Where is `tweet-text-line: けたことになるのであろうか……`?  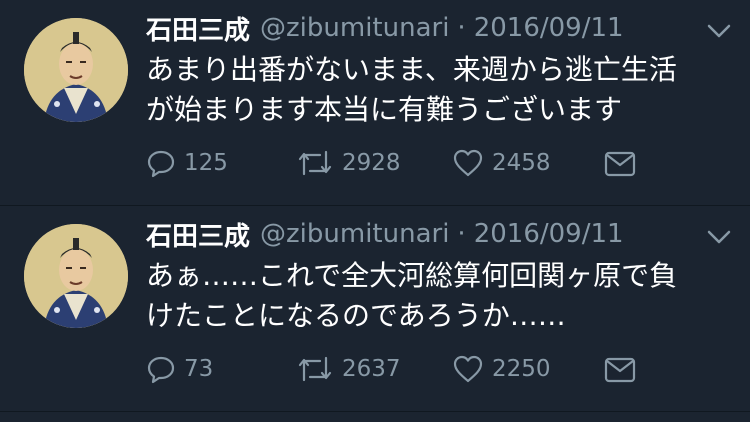 tweet-text-line: けたことになるのであろうか…… is located at coordinates (356, 315).